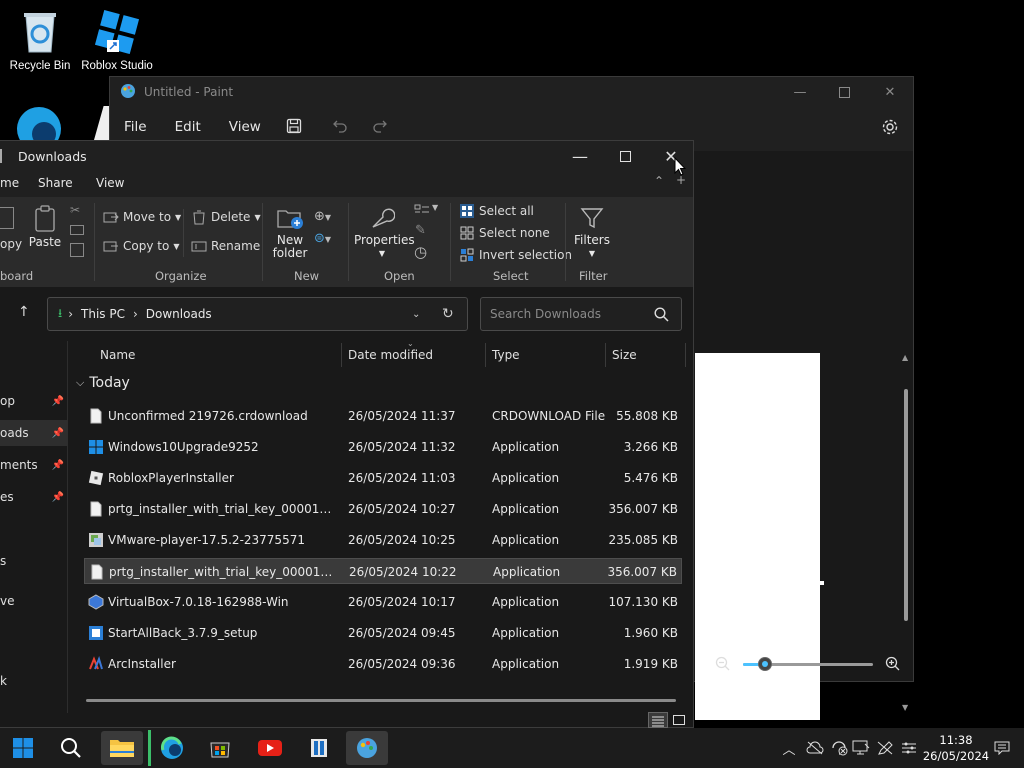 This screenshot has height=768, width=1024. I want to click on show-hidden-icons-button: ︿, so click(789, 748).